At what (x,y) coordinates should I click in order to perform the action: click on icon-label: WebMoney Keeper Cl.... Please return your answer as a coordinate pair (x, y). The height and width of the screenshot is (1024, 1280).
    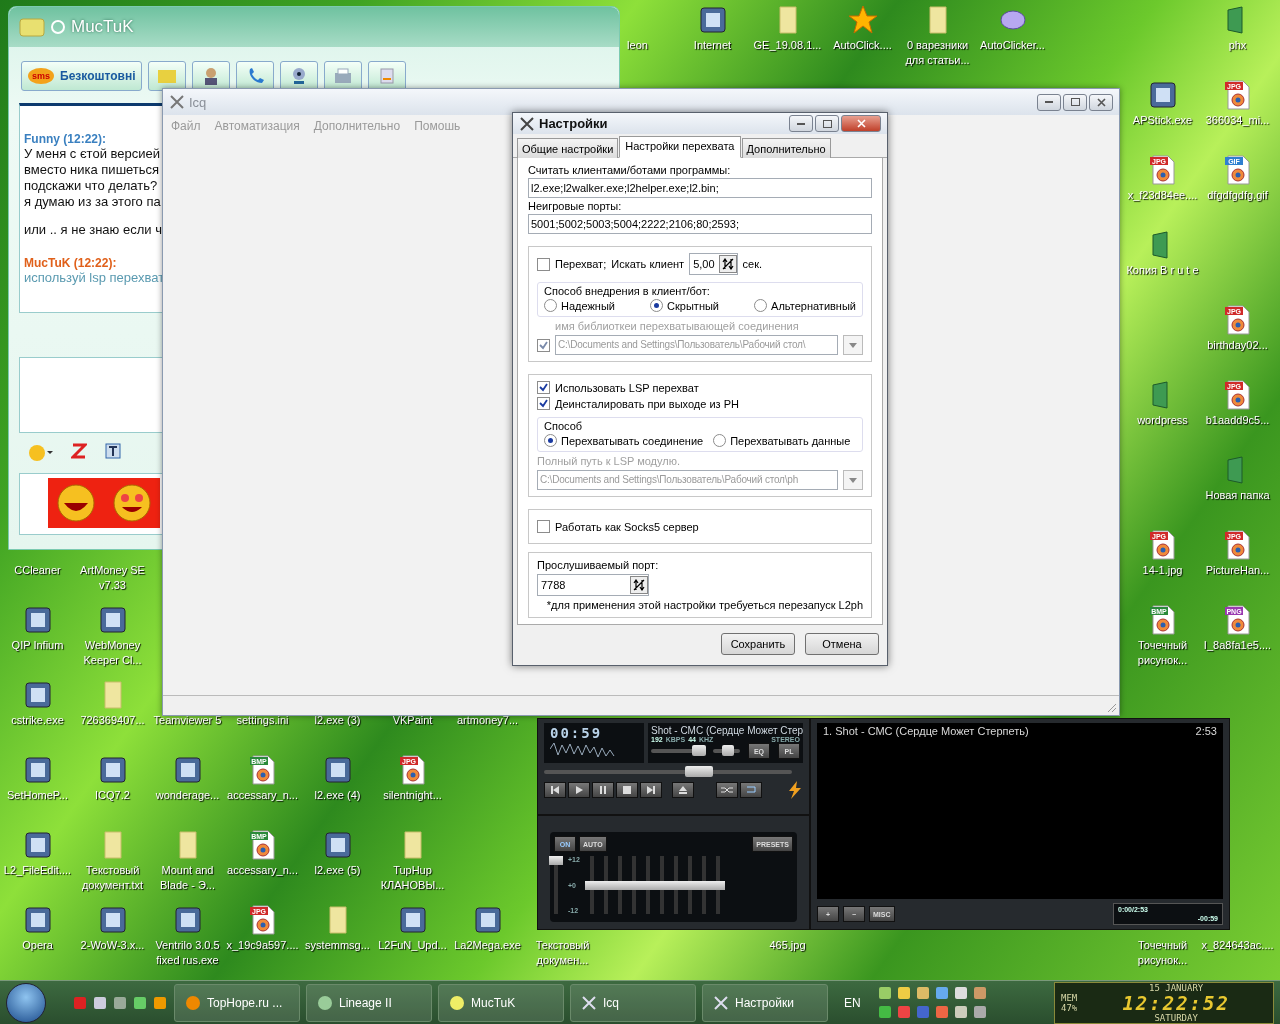
    Looking at the image, I should click on (112, 653).